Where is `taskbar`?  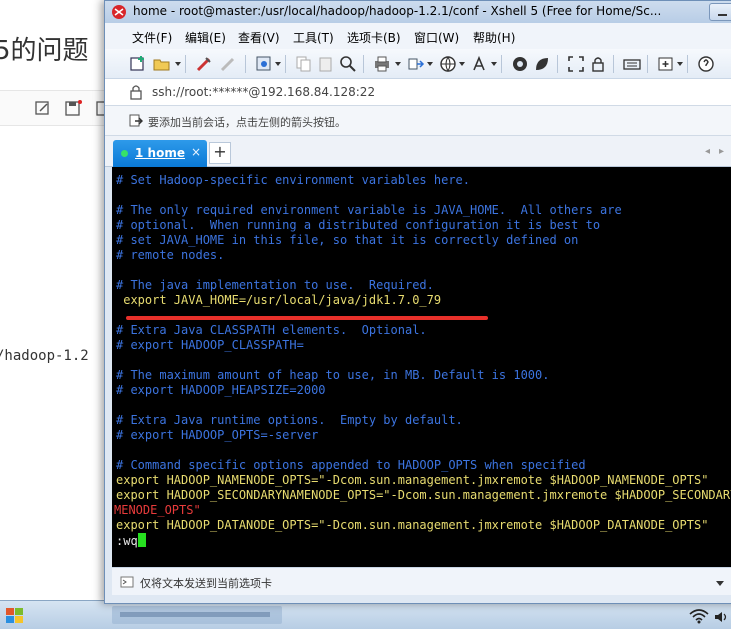 taskbar is located at coordinates (365, 614).